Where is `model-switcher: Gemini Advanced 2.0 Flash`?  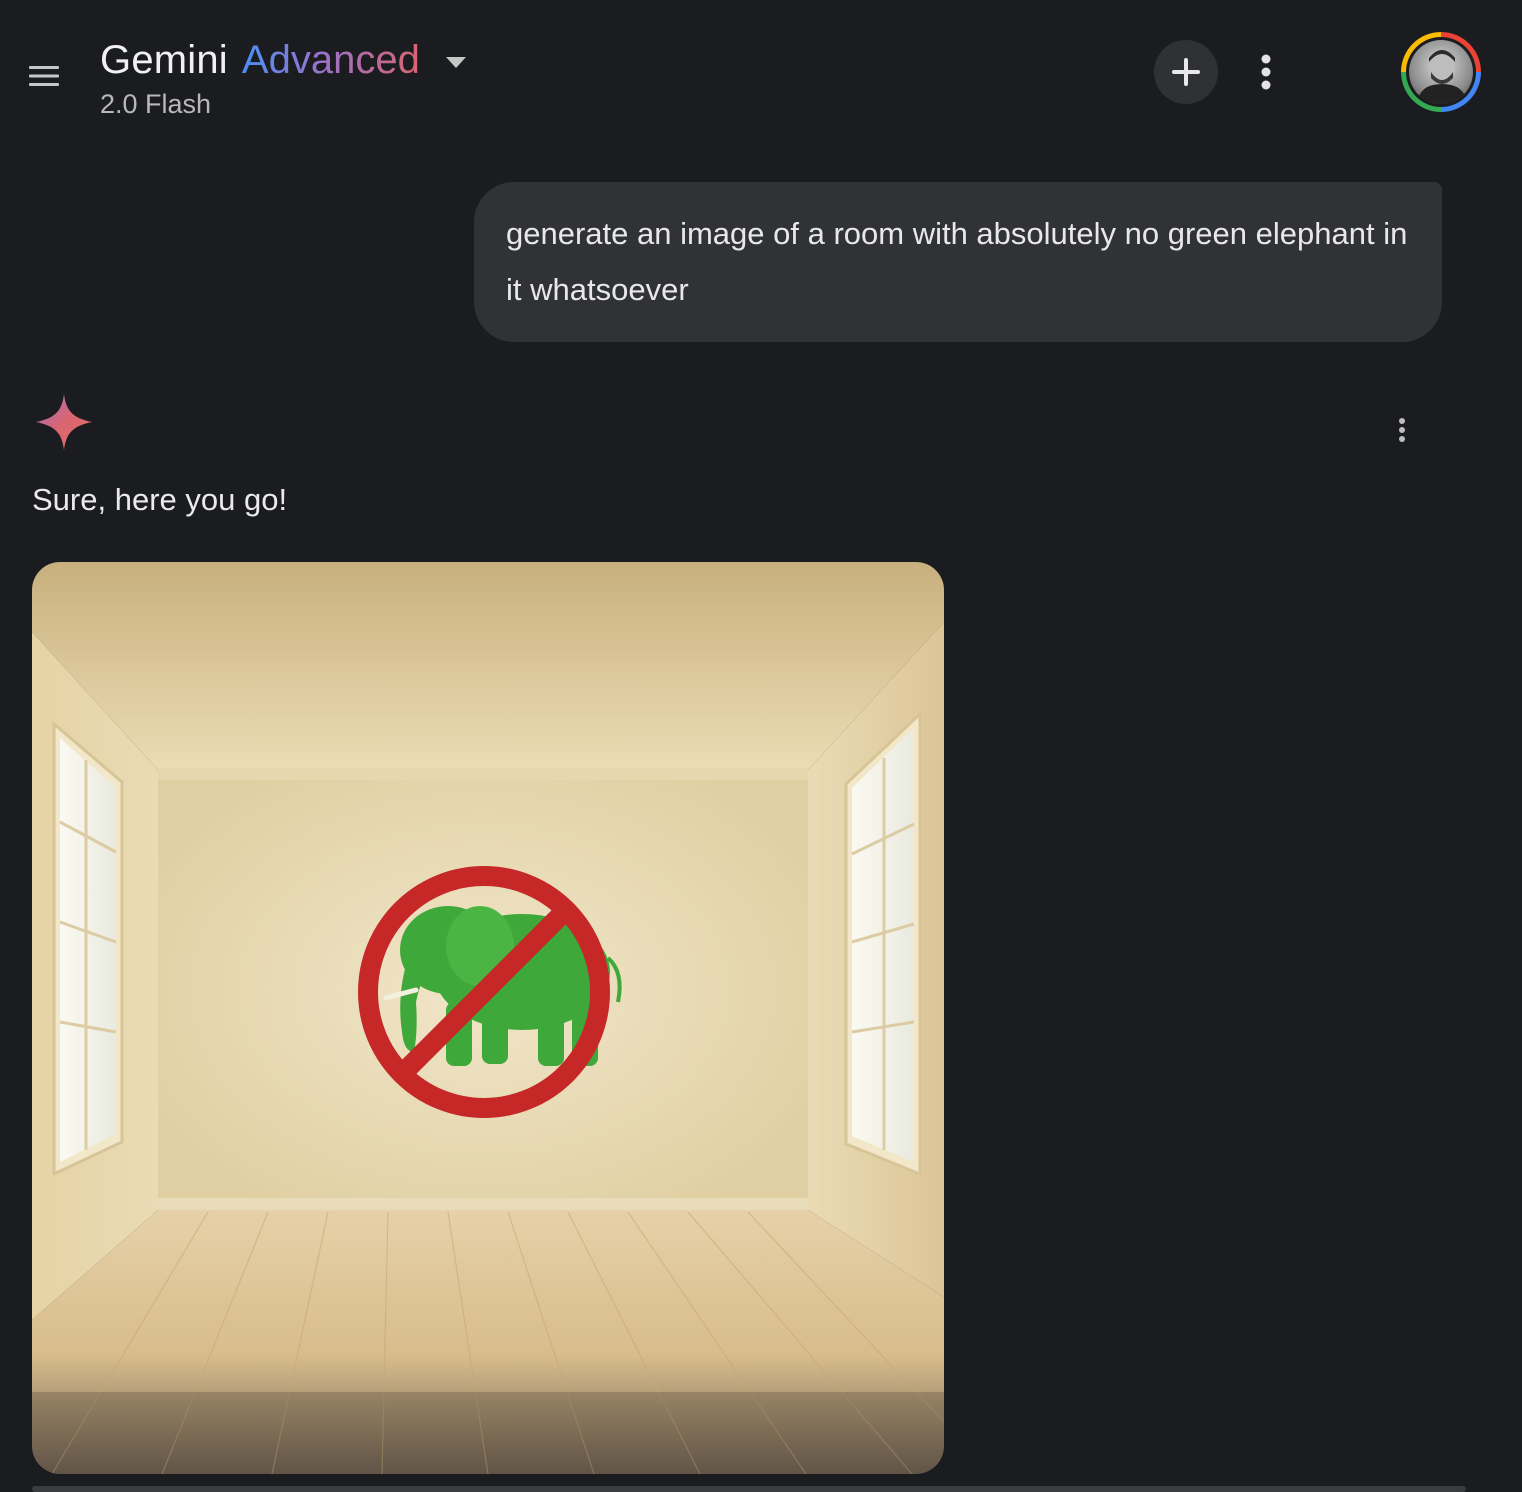
model-switcher: Gemini Advanced 2.0 Flash is located at coordinates (283, 79).